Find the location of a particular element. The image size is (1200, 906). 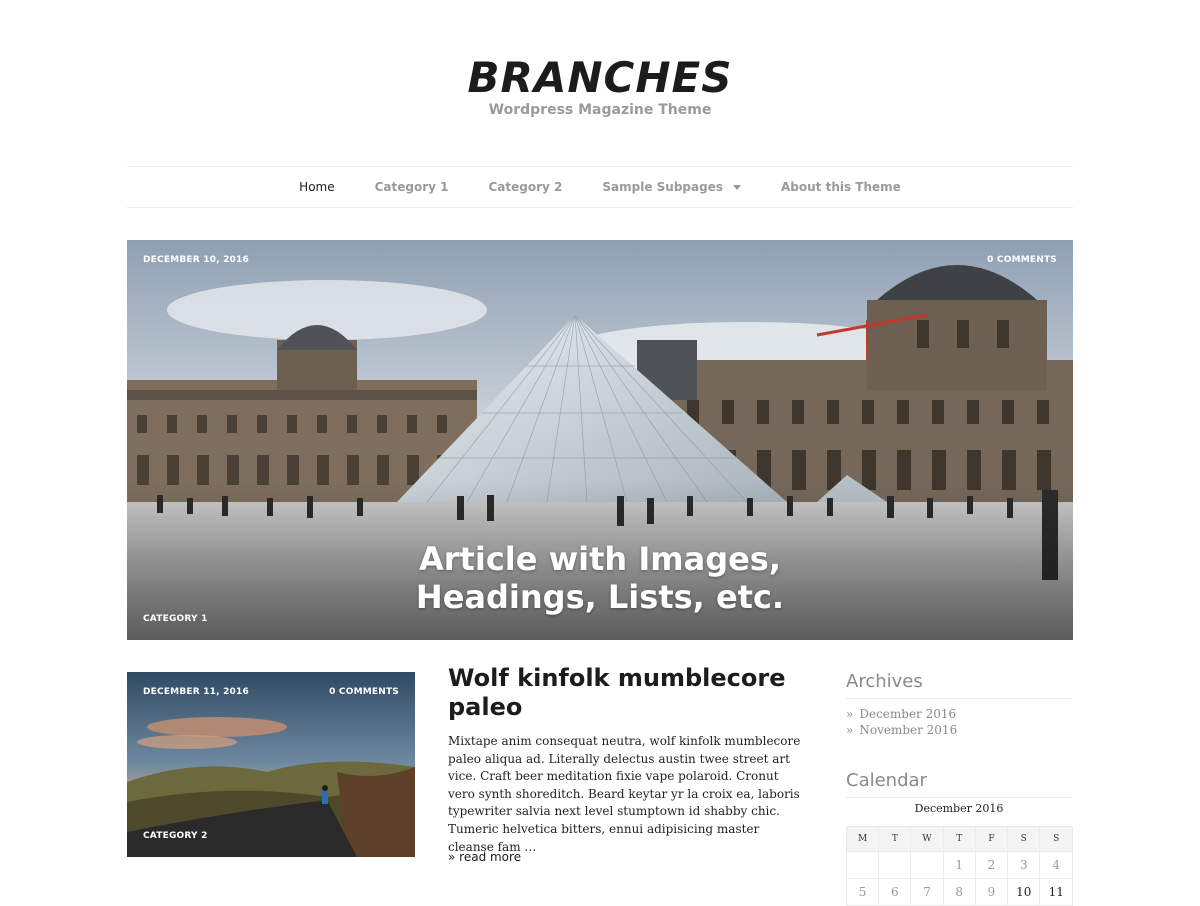

weekday-header: W is located at coordinates (927, 839).